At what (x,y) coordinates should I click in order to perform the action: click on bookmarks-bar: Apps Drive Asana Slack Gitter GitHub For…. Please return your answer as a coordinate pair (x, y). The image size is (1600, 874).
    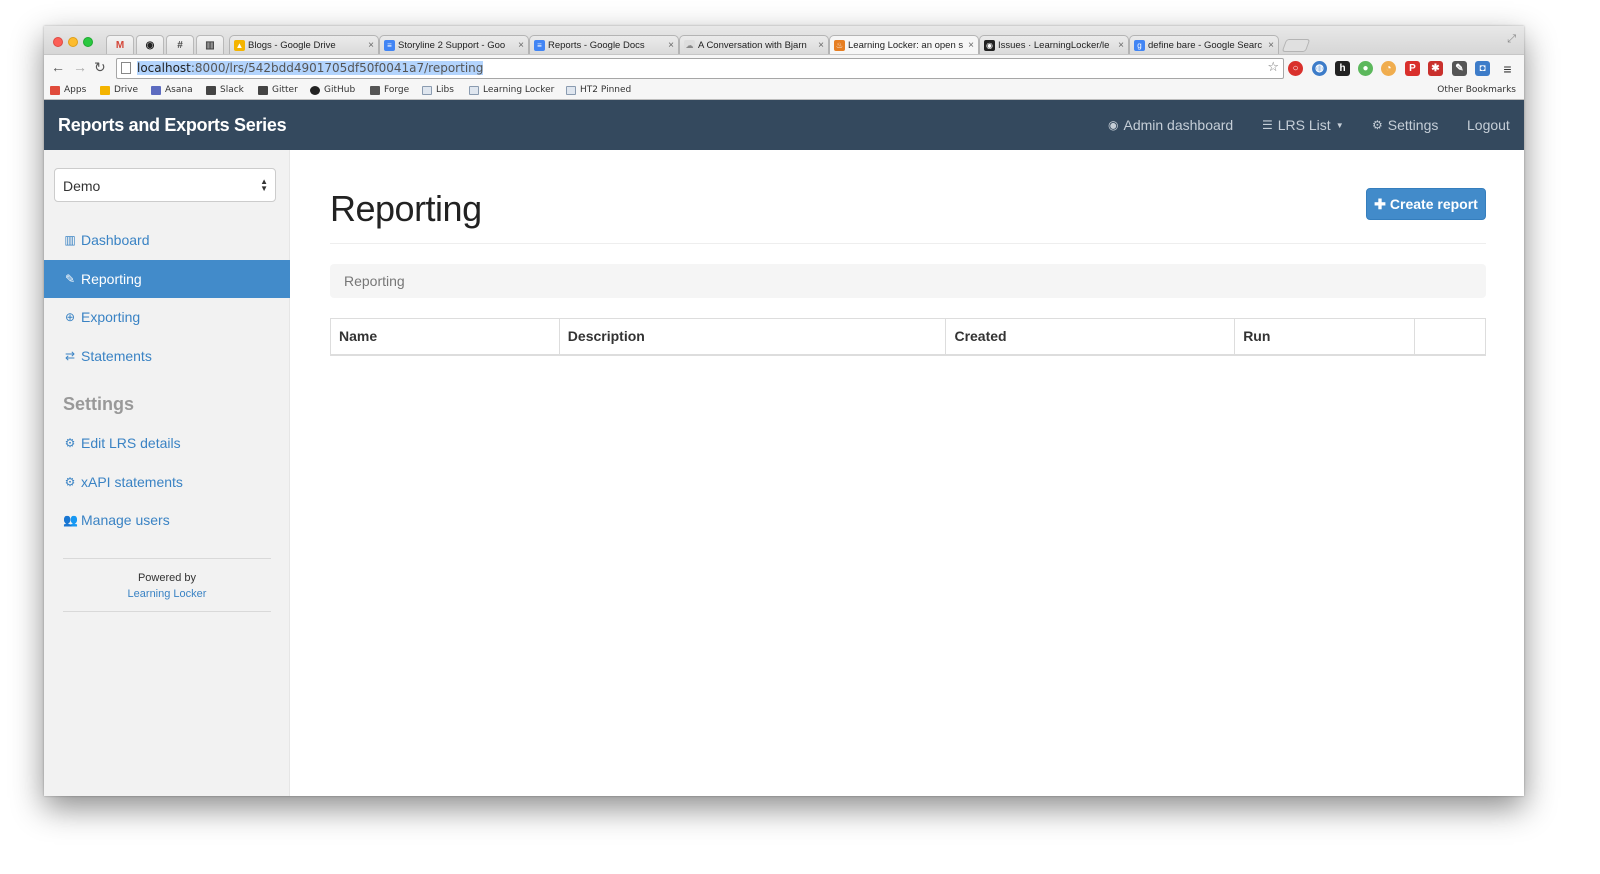
    Looking at the image, I should click on (784, 91).